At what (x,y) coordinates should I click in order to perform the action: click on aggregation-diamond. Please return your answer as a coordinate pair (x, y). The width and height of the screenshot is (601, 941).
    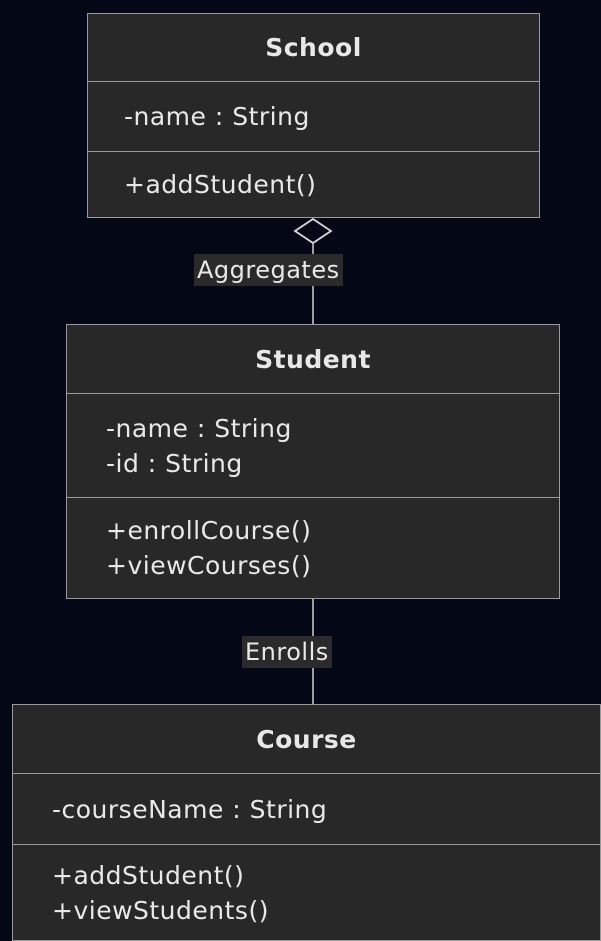
    Looking at the image, I should click on (313, 231).